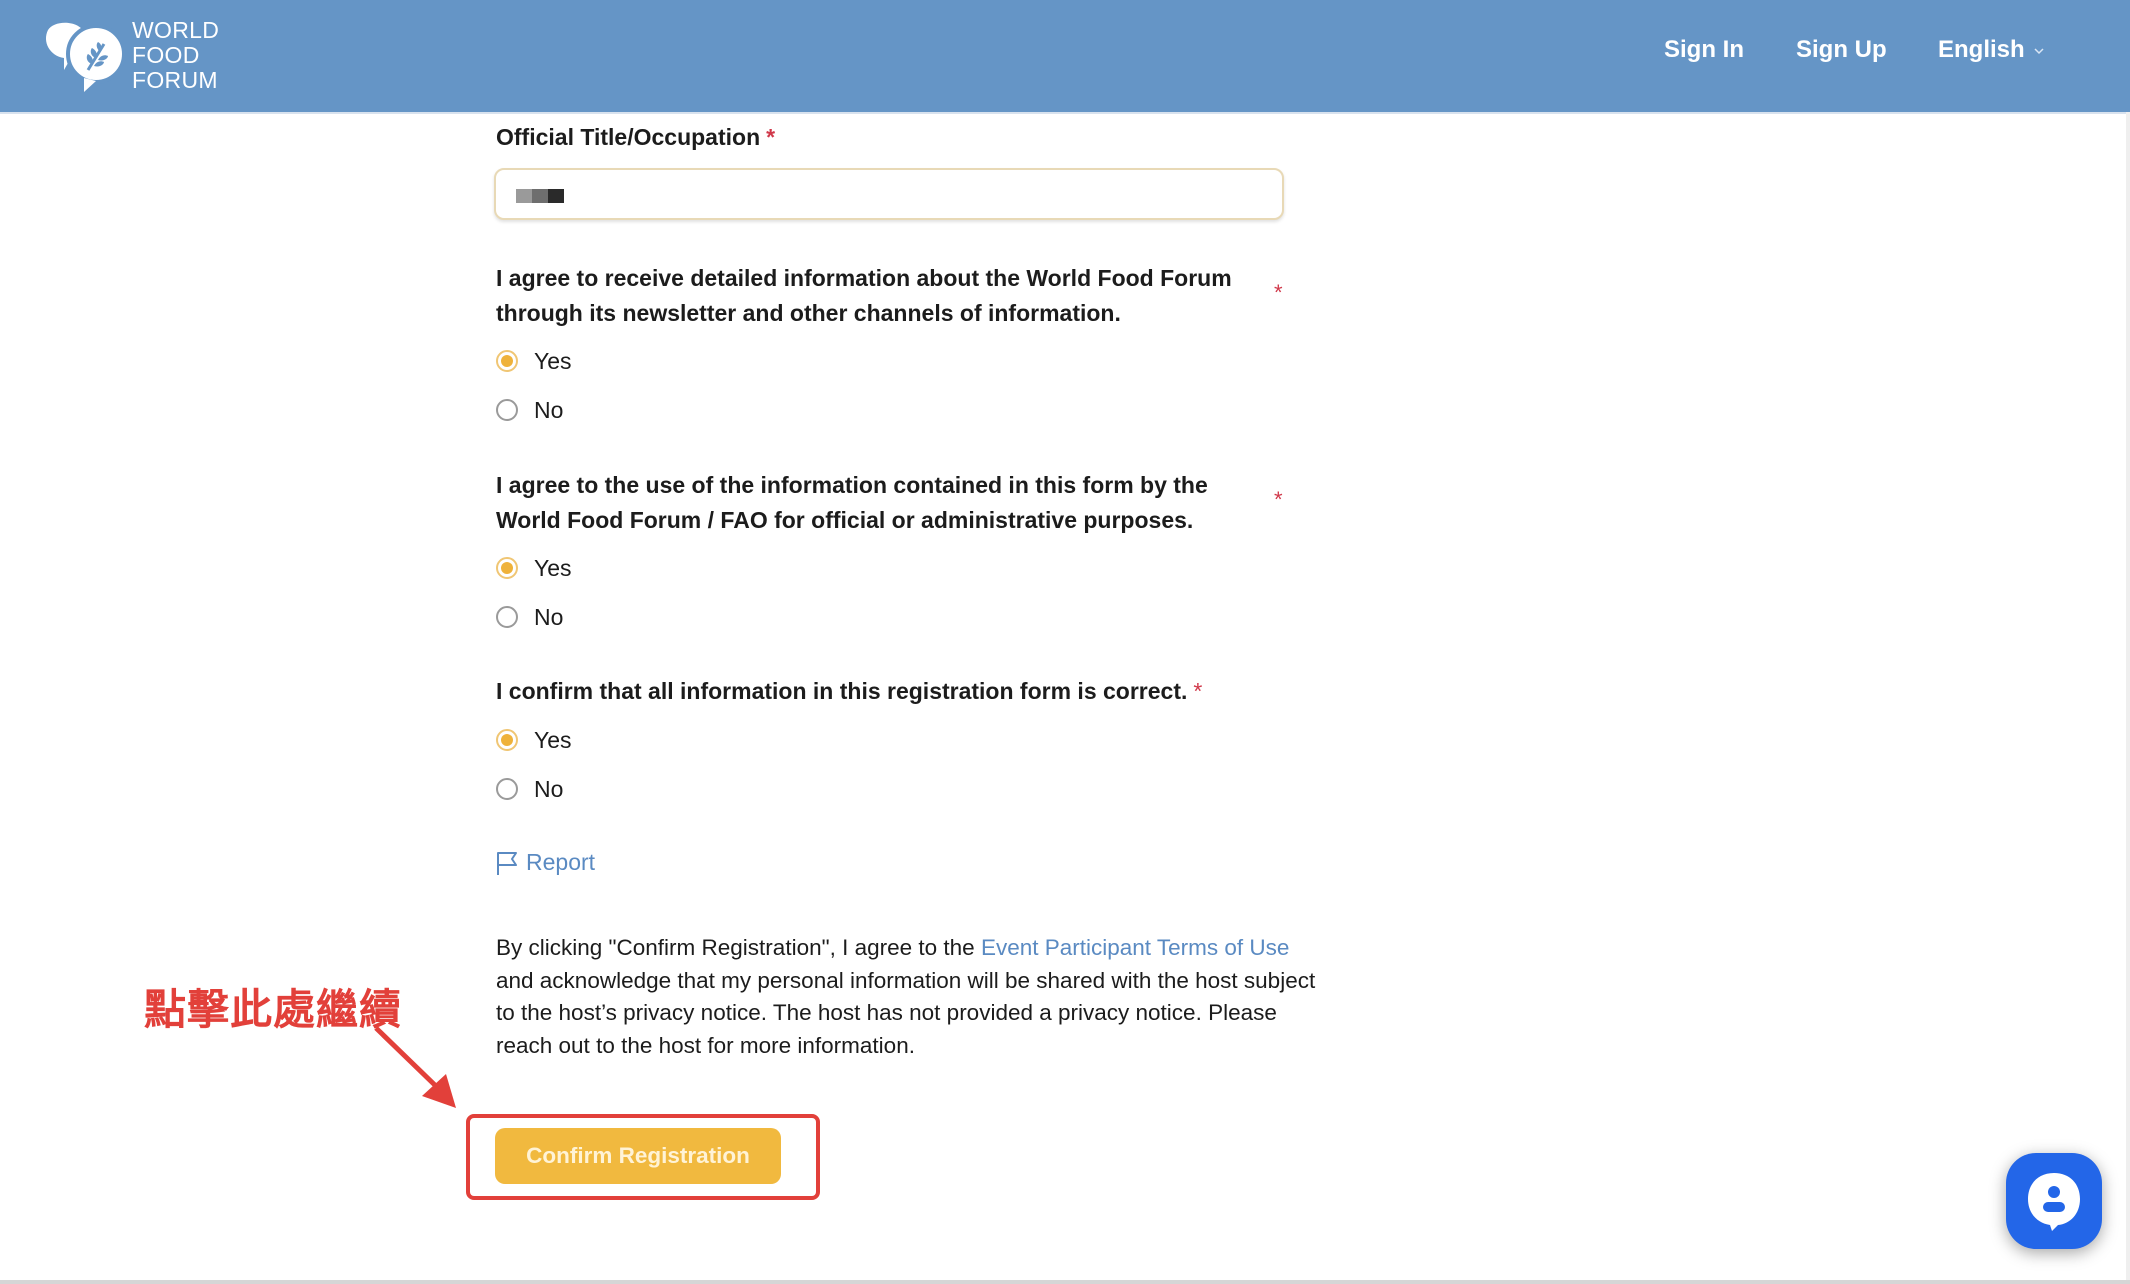 This screenshot has width=2130, height=1284. I want to click on window-bottom-border, so click(1065, 1282).